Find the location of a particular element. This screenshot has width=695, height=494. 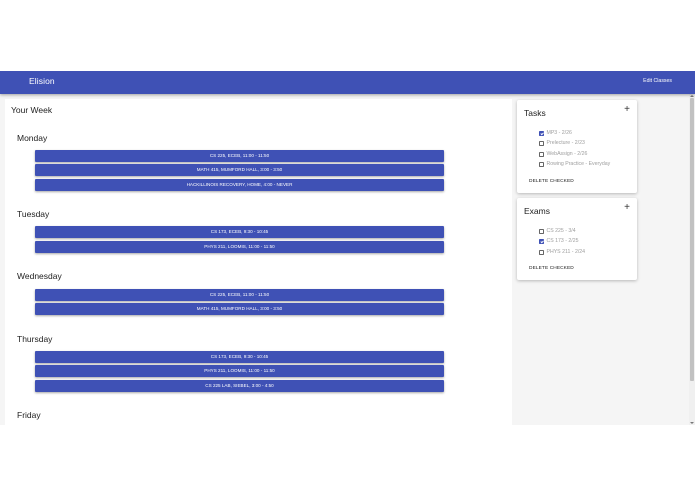

task-label: WebAssign - 2/26 is located at coordinates (567, 154).